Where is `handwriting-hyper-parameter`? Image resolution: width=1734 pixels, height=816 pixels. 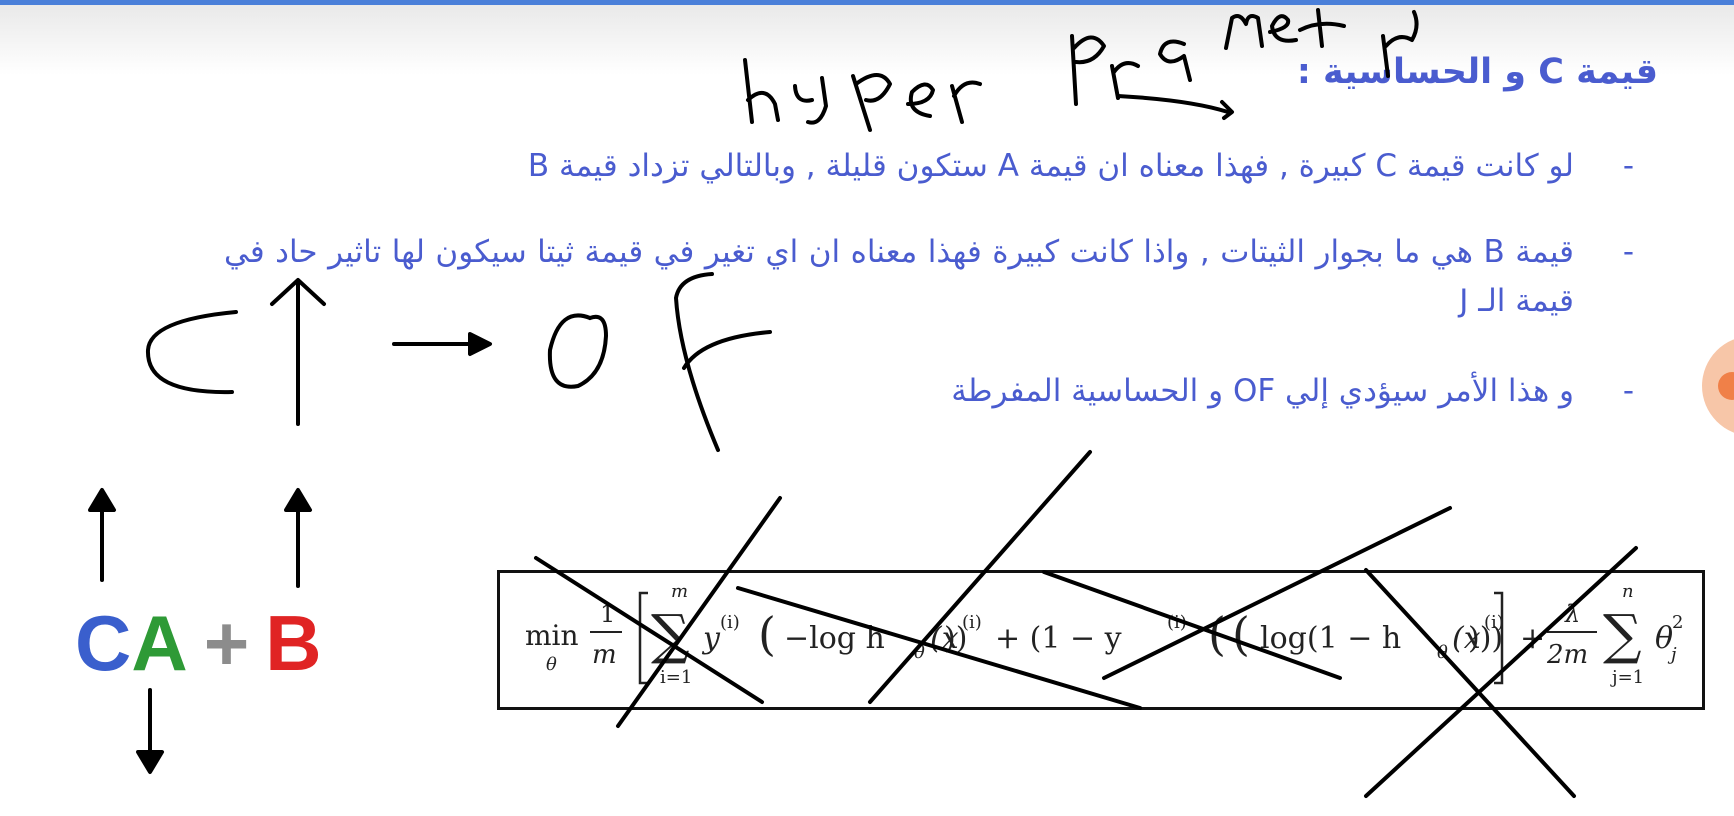 handwriting-hyper-parameter is located at coordinates (1081, 70).